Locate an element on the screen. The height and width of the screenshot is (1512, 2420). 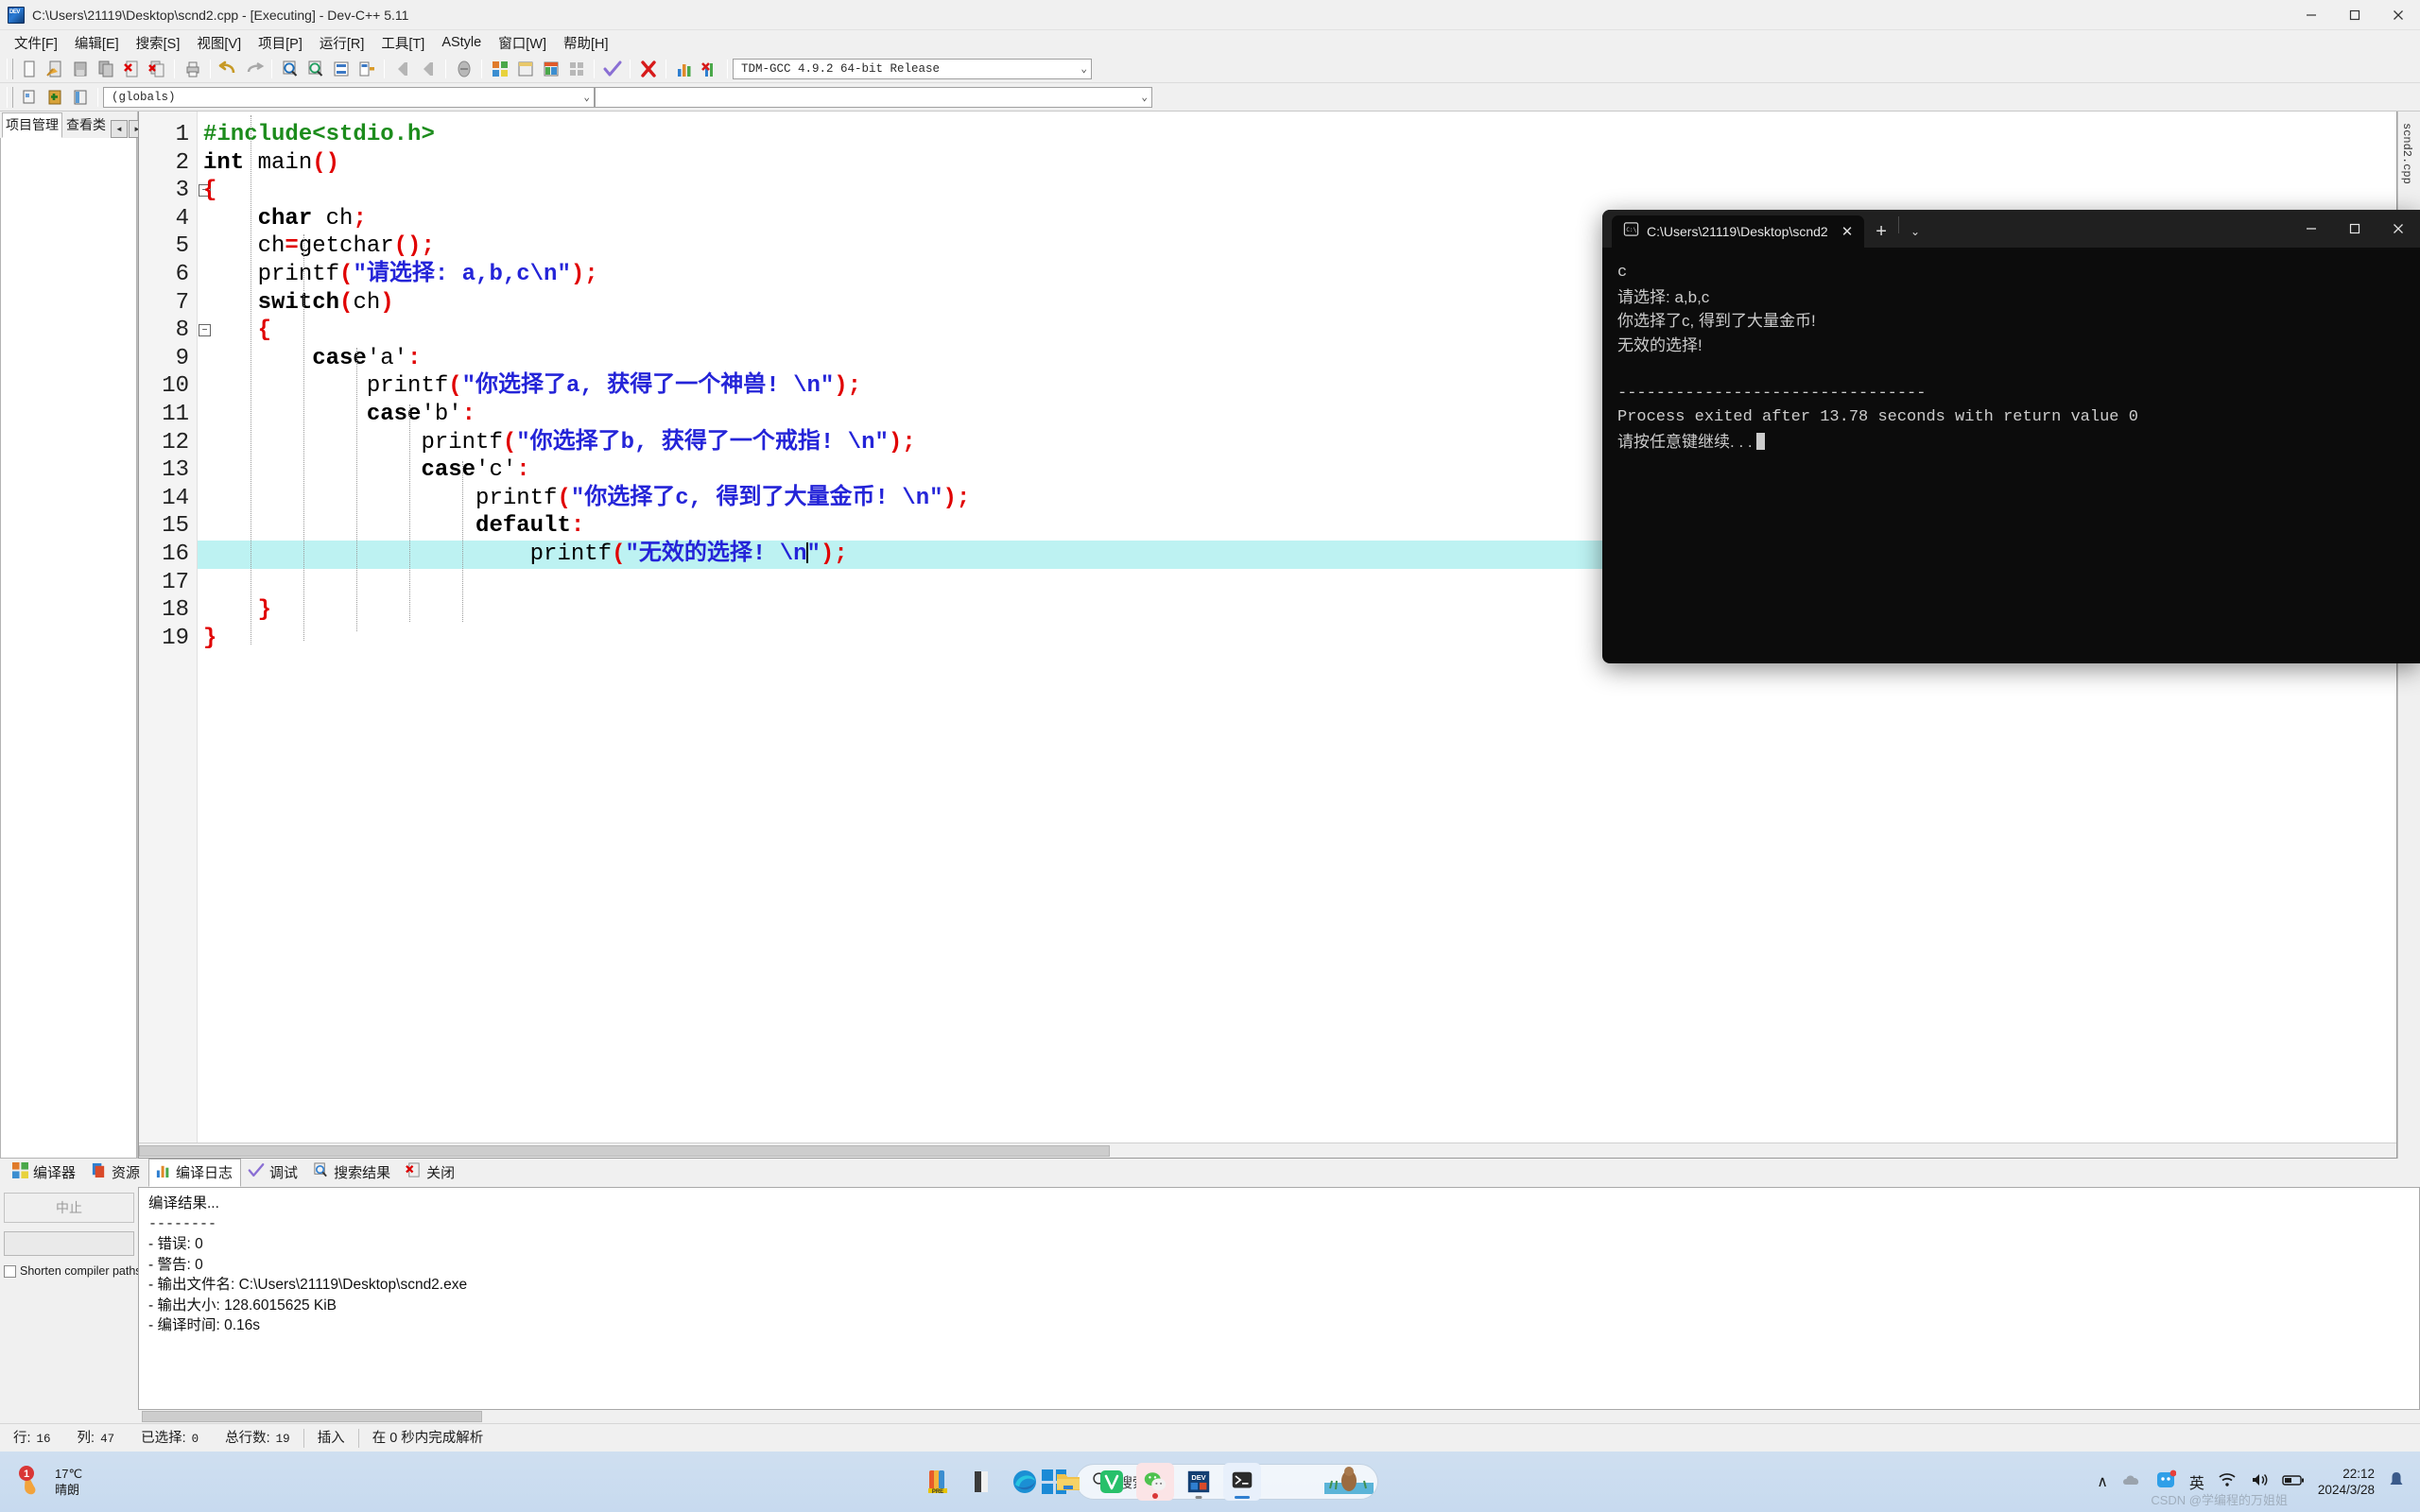
find-icon is located at coordinates (290, 68).